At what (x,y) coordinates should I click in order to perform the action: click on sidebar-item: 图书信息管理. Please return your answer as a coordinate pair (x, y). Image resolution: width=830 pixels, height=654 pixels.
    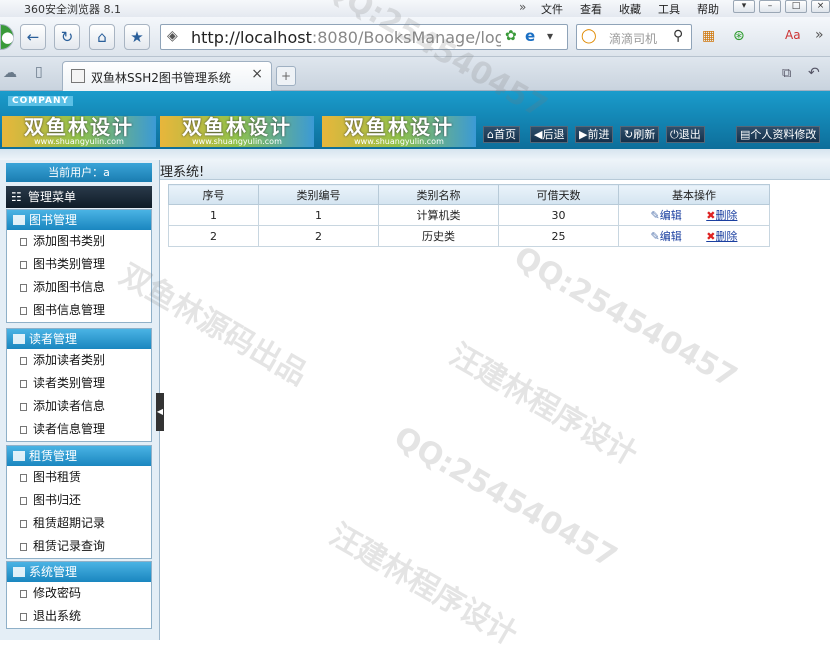
    Looking at the image, I should click on (79, 310).